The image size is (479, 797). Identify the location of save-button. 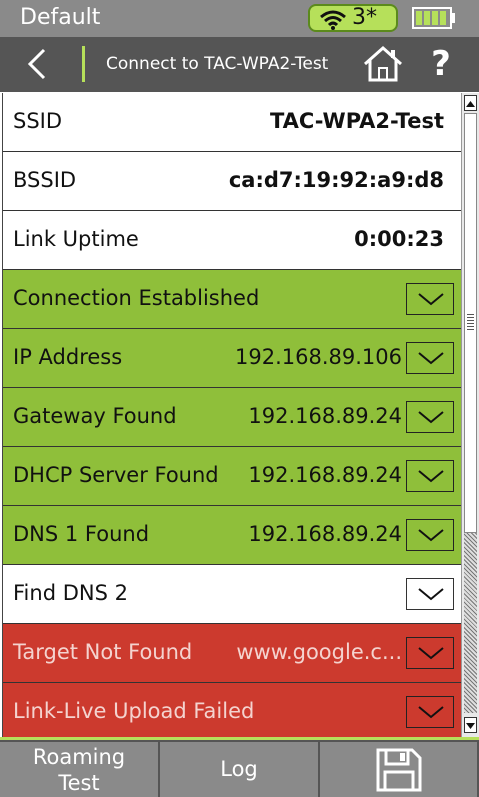
(399, 769).